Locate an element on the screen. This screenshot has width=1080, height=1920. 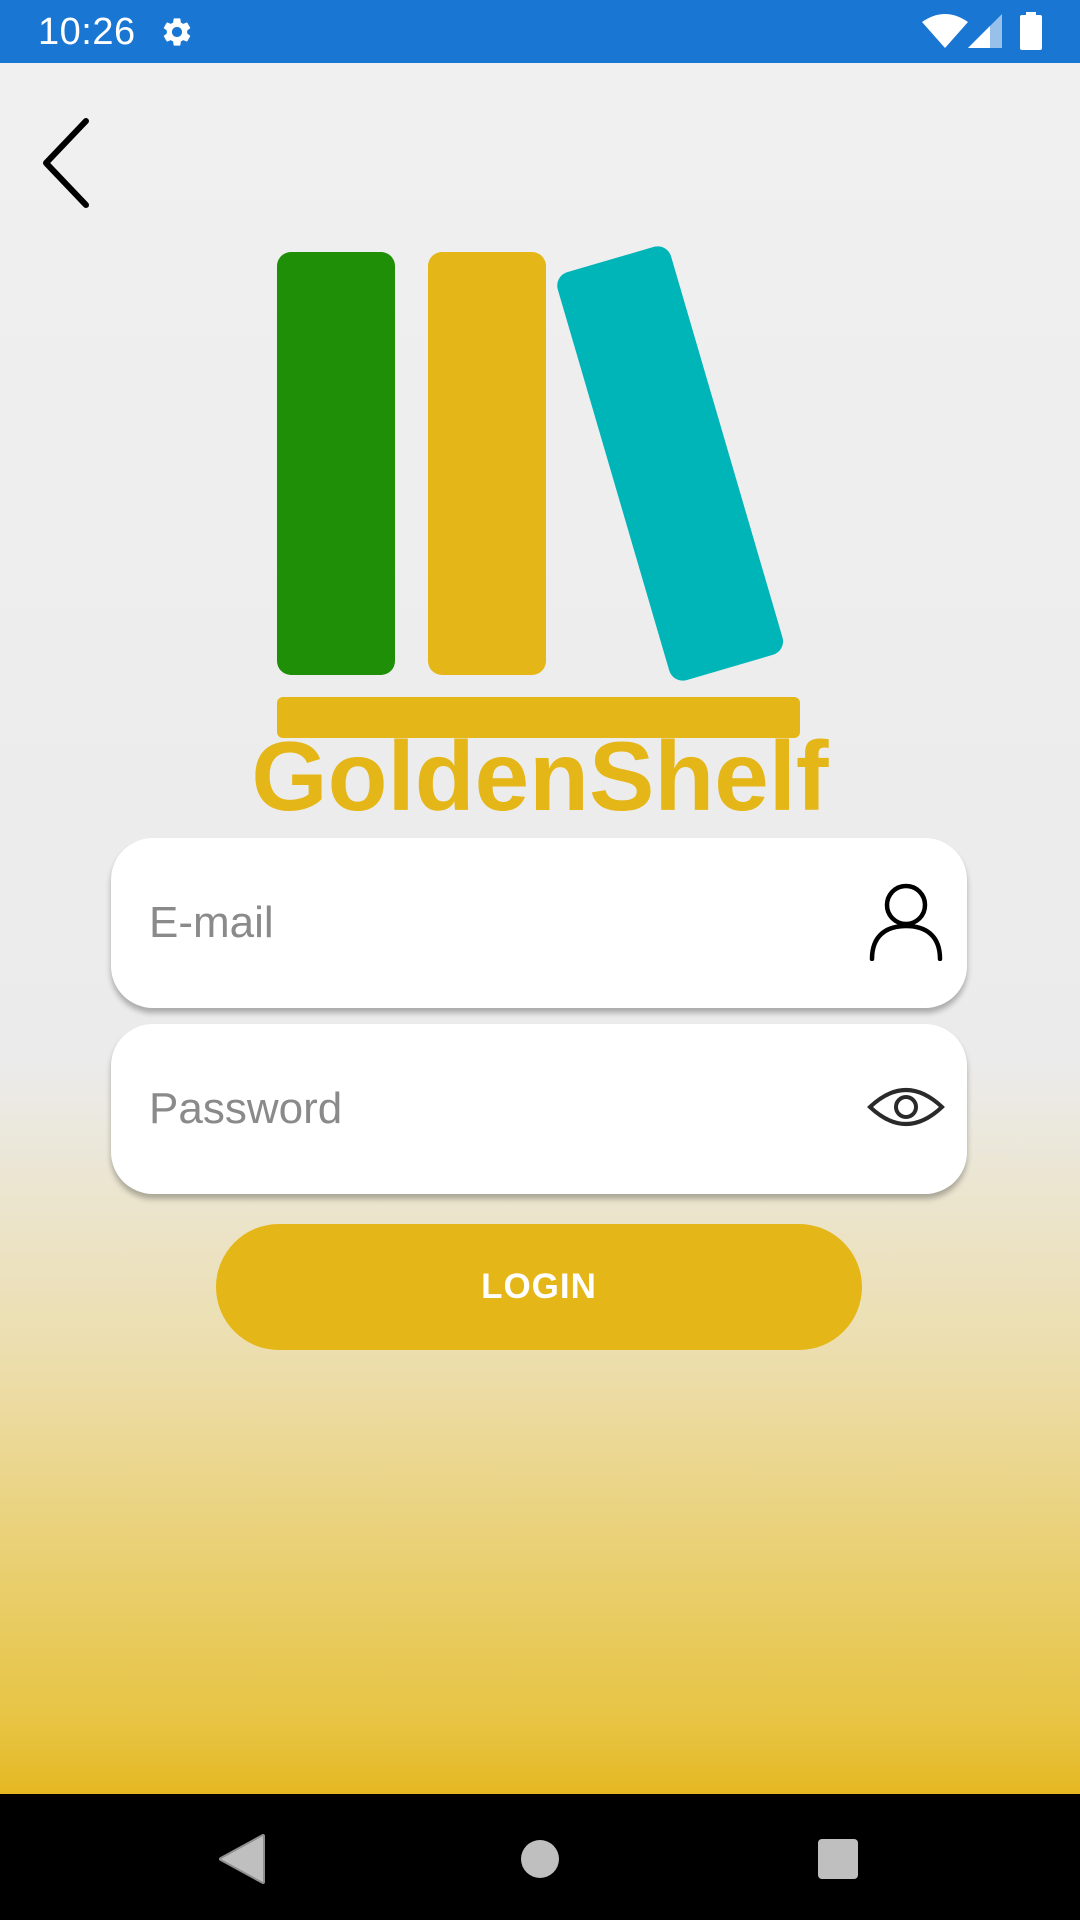
logo-teal-book is located at coordinates (670, 463).